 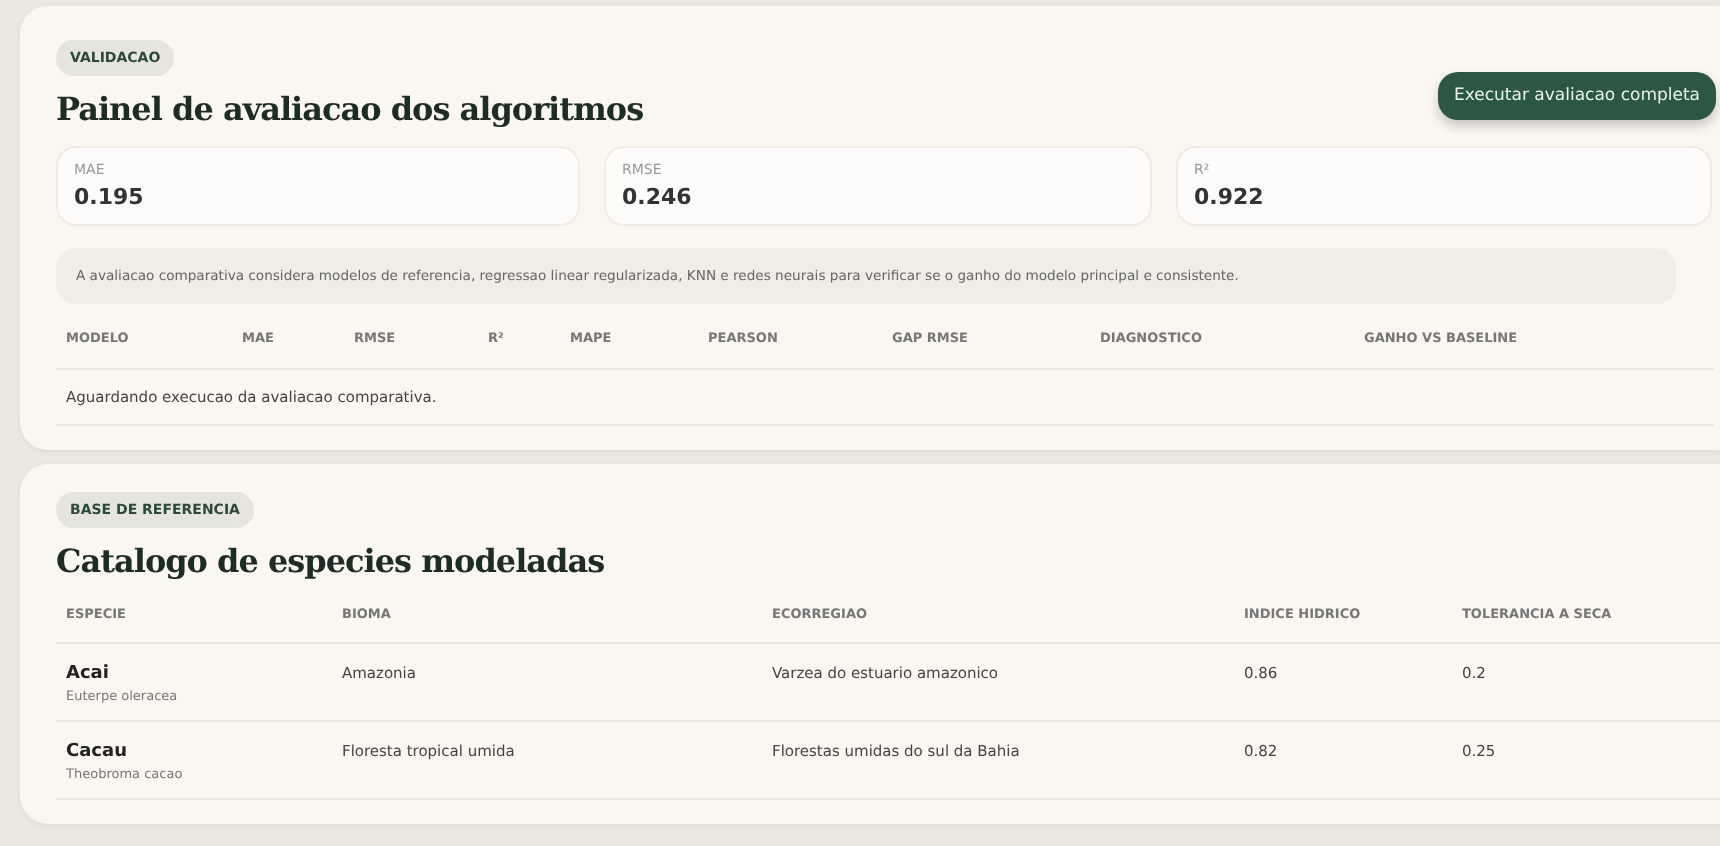 What do you see at coordinates (1576, 96) in the screenshot?
I see `run-evaluation-button: Executar avaliacao completa` at bounding box center [1576, 96].